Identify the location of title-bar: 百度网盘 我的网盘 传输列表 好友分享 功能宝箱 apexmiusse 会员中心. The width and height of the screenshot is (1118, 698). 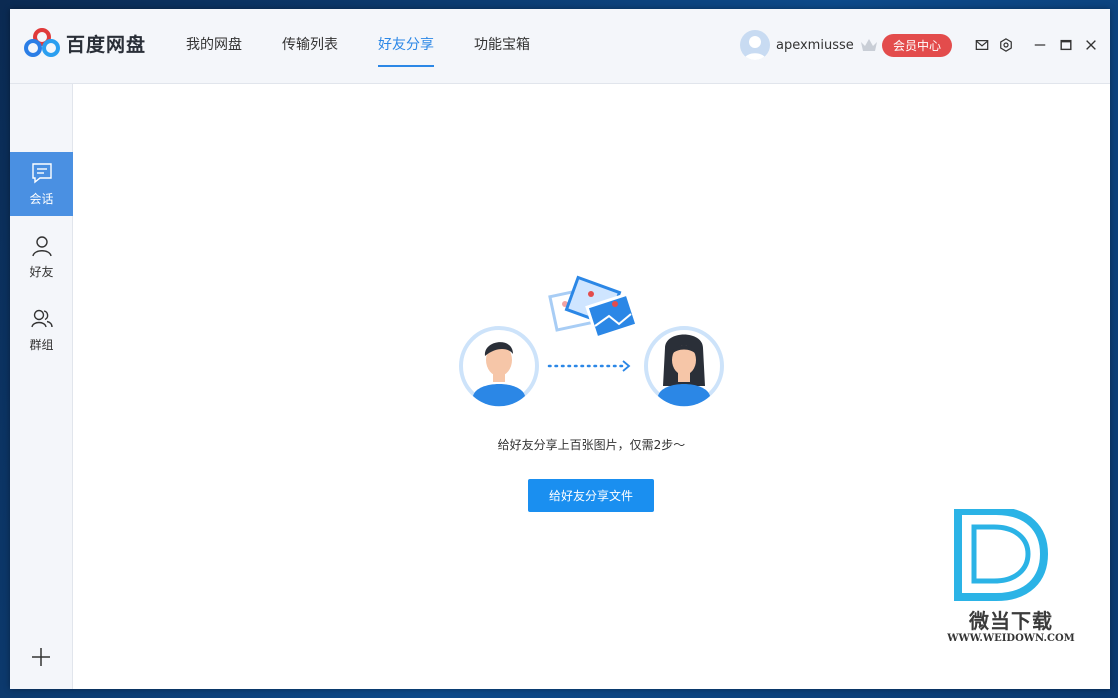
(560, 46).